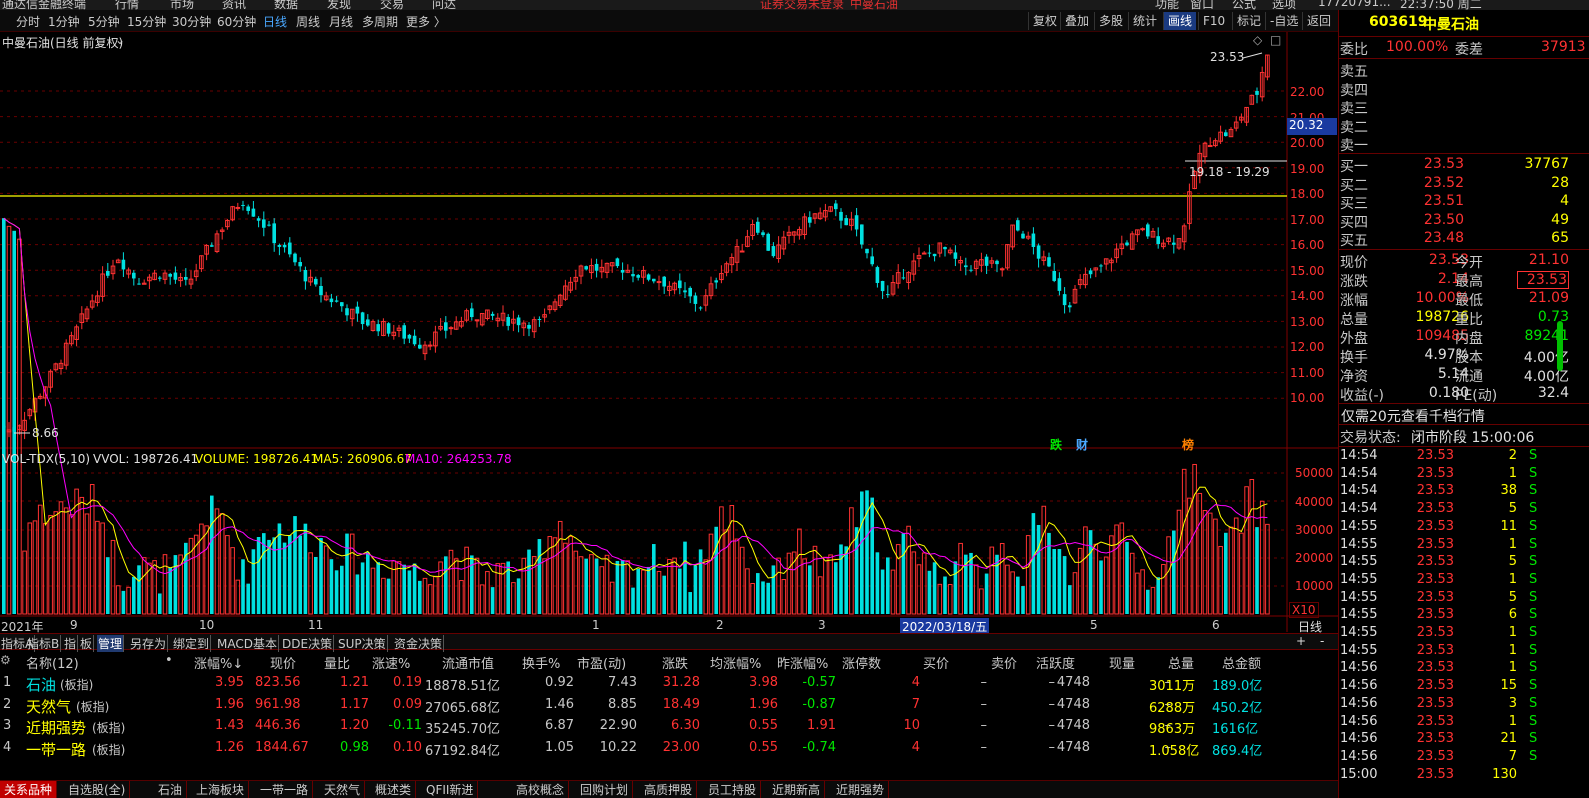  Describe the element at coordinates (380, 21) in the screenshot. I see `period-tab-multi: 多周期` at that location.